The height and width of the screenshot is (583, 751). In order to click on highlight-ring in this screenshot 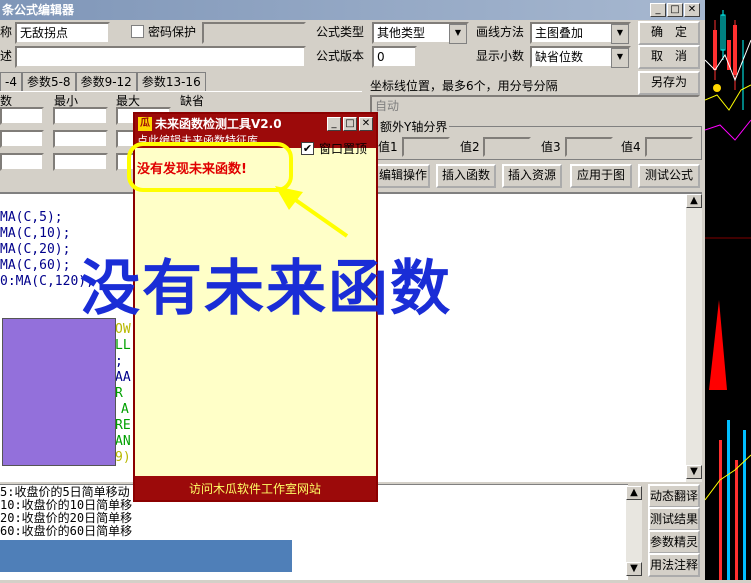, I will do `click(210, 167)`.